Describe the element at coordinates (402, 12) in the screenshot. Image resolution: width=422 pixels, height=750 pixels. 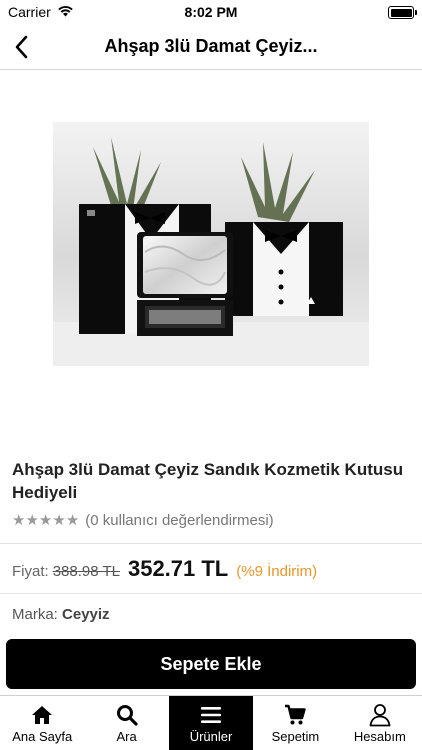
I see `battery-icon` at that location.